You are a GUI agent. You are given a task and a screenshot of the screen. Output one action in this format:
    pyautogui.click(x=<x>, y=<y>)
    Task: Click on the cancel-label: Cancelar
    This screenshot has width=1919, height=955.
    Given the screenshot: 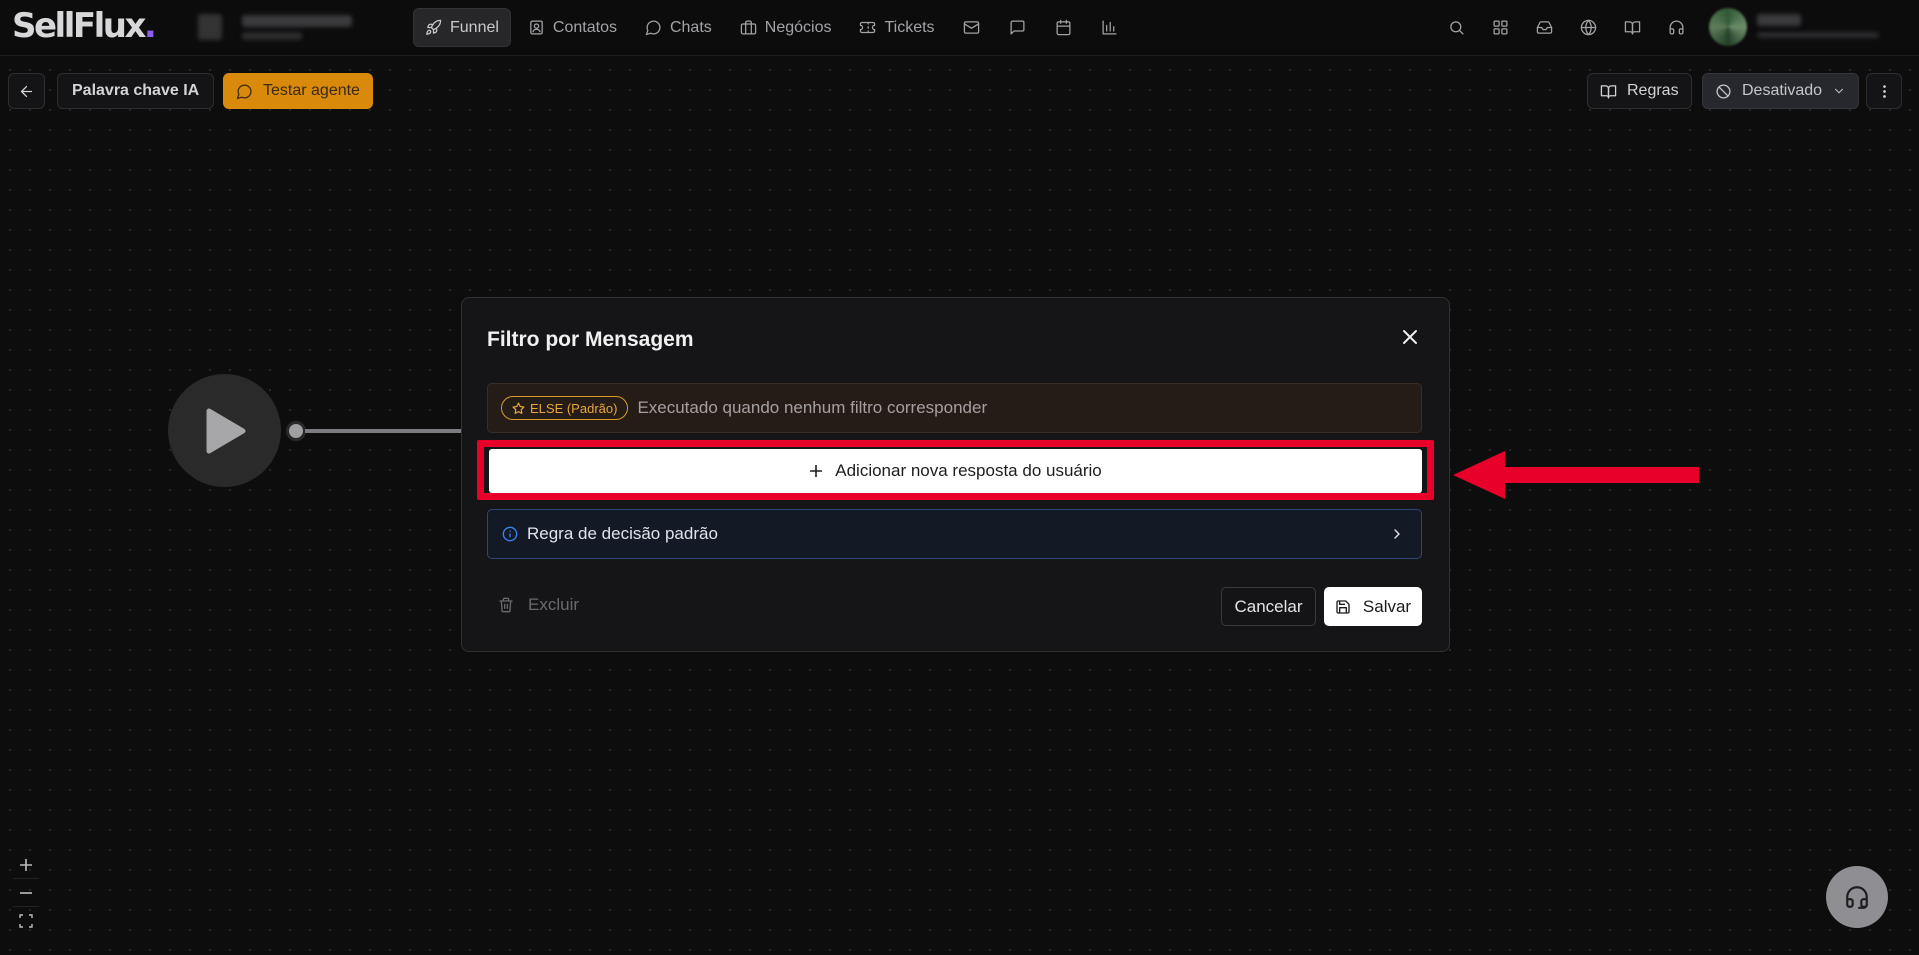 What is the action you would take?
    pyautogui.click(x=1268, y=606)
    